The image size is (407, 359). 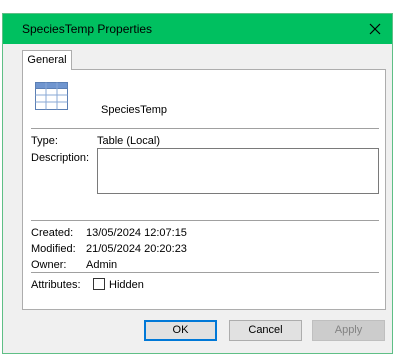 What do you see at coordinates (56, 285) in the screenshot?
I see `attributes-label: Attributes:` at bounding box center [56, 285].